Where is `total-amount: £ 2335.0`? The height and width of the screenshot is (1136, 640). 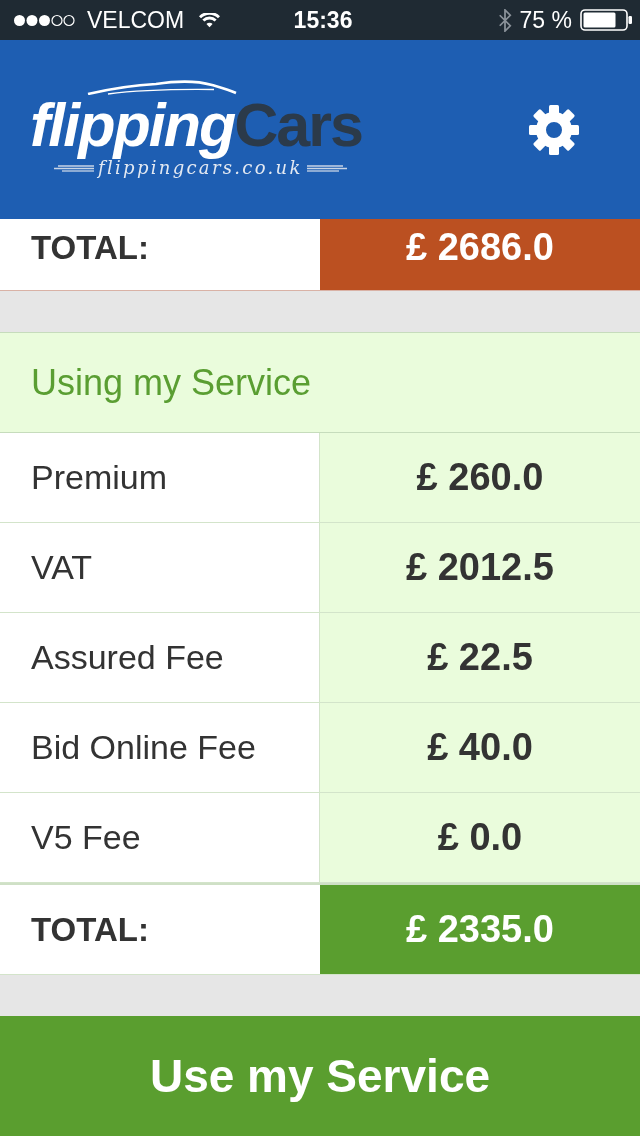 total-amount: £ 2335.0 is located at coordinates (480, 929).